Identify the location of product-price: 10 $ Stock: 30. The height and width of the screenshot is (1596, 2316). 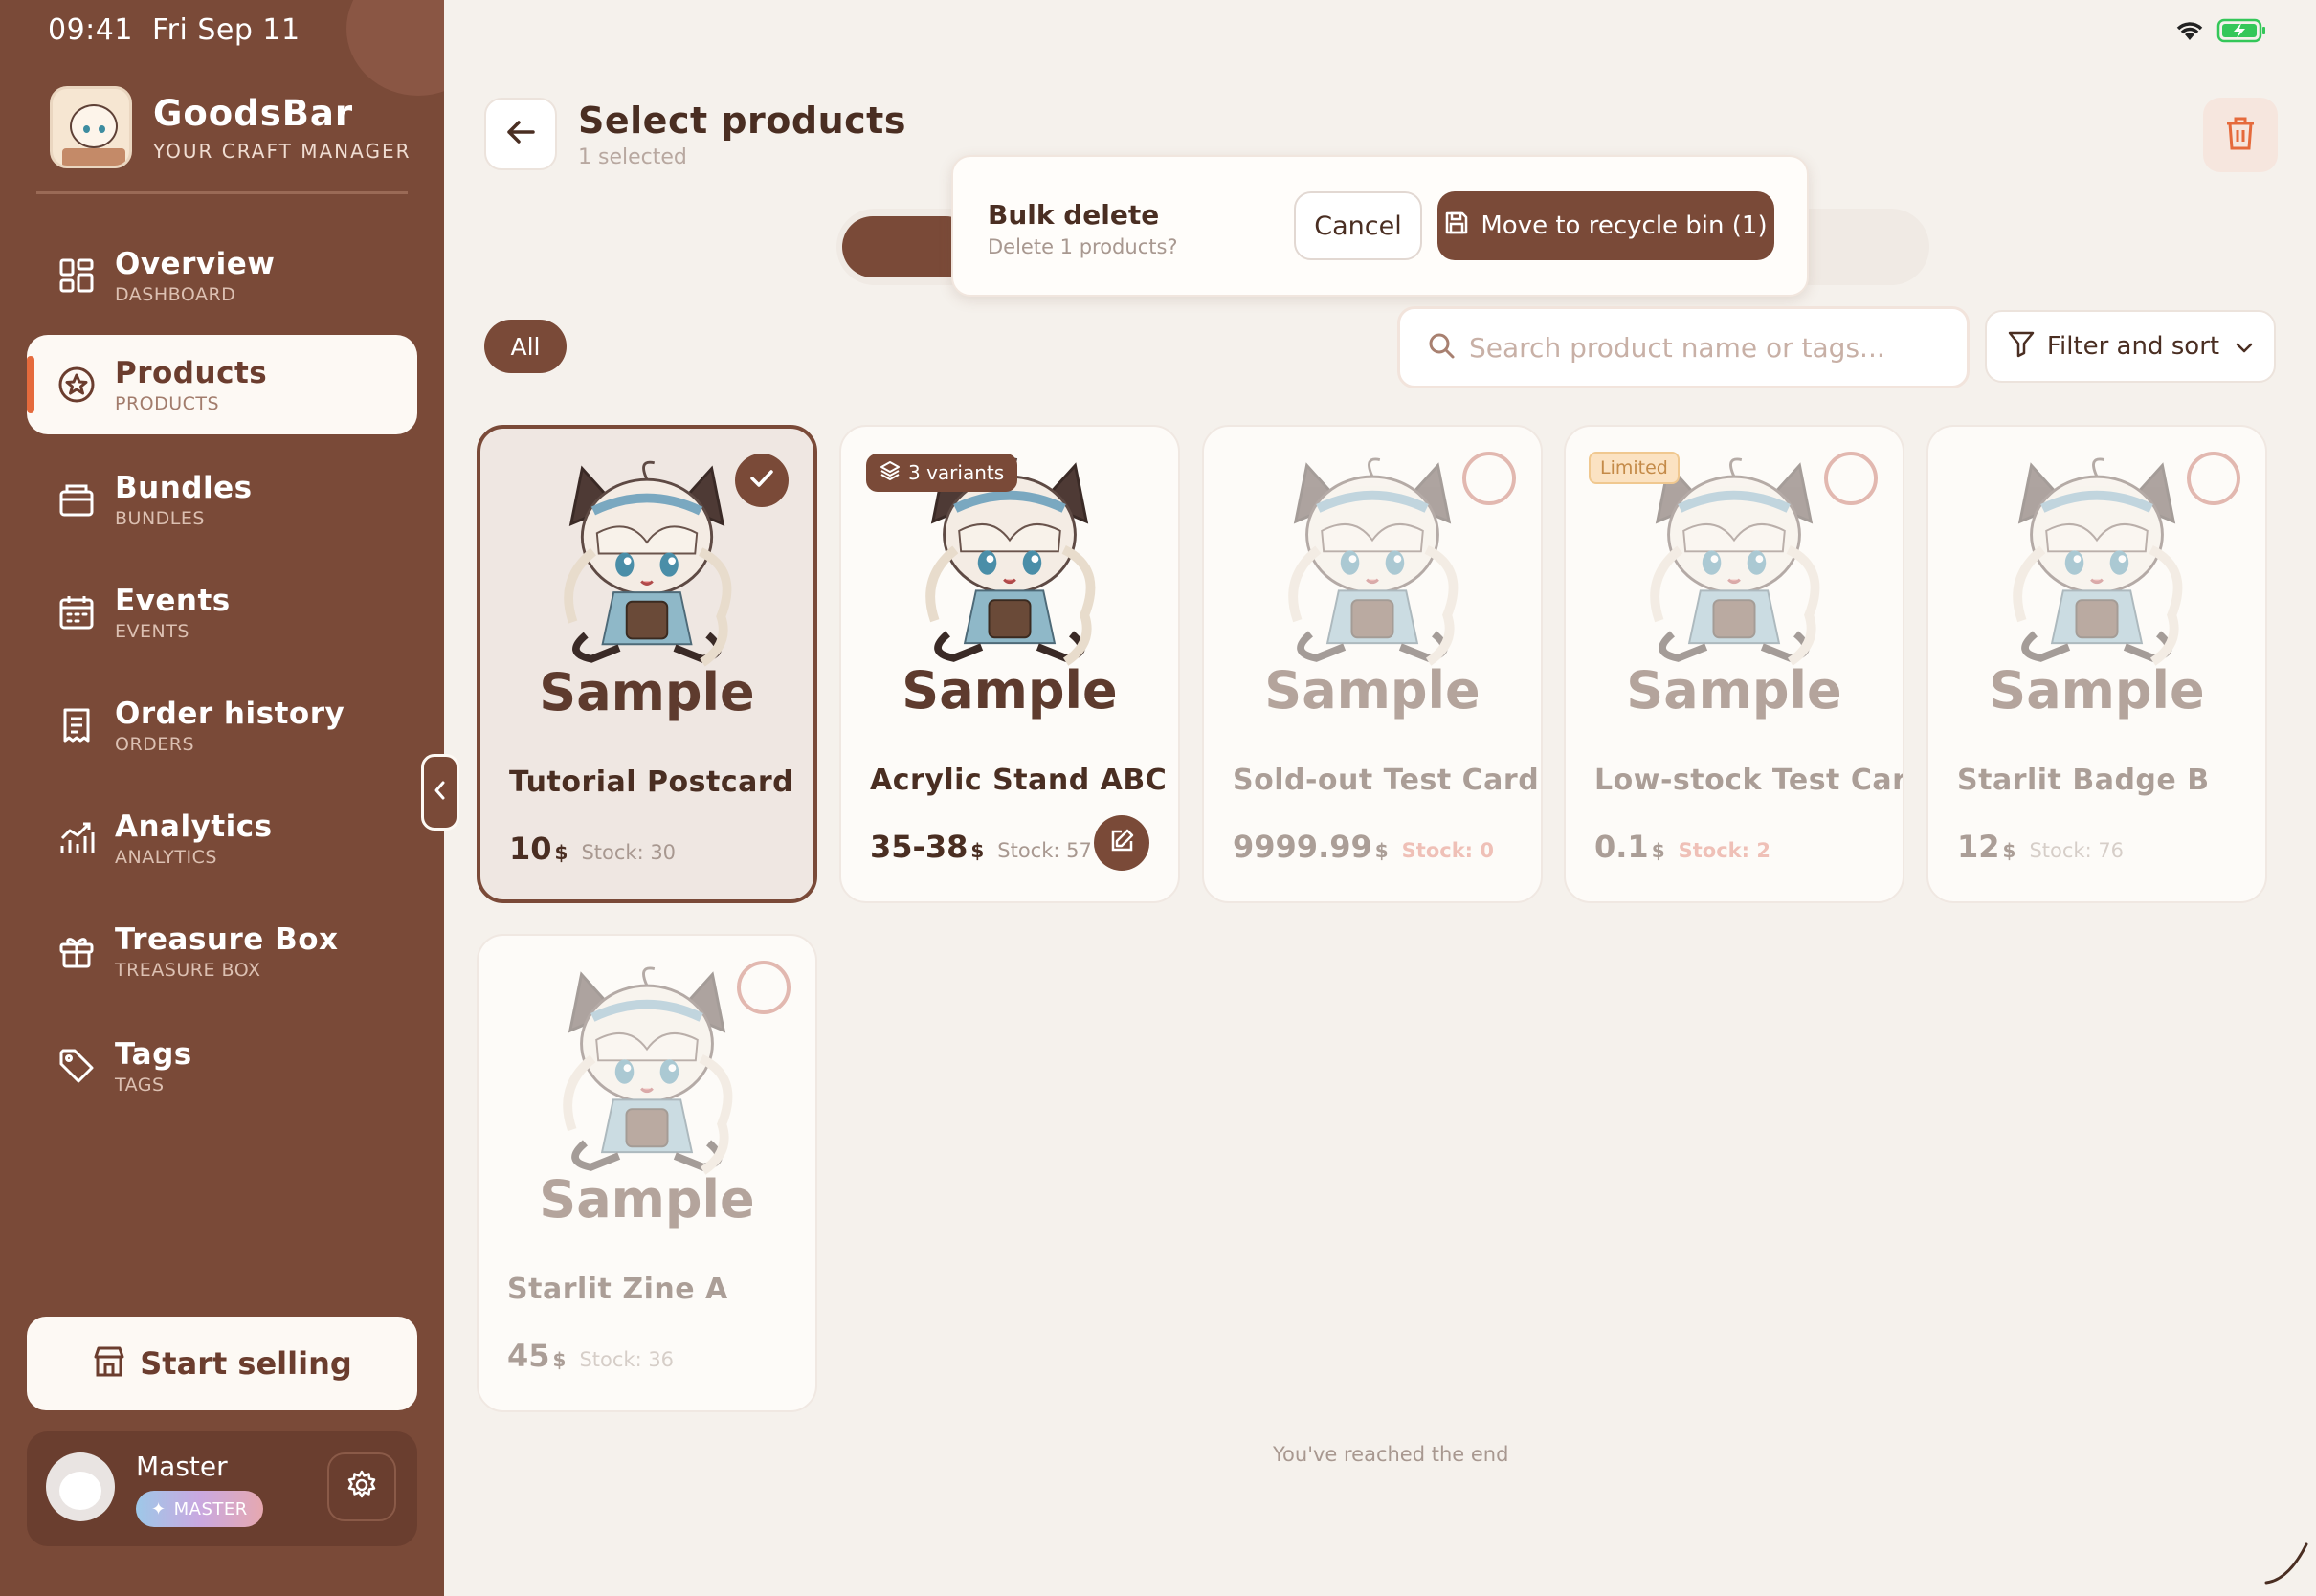
(592, 849).